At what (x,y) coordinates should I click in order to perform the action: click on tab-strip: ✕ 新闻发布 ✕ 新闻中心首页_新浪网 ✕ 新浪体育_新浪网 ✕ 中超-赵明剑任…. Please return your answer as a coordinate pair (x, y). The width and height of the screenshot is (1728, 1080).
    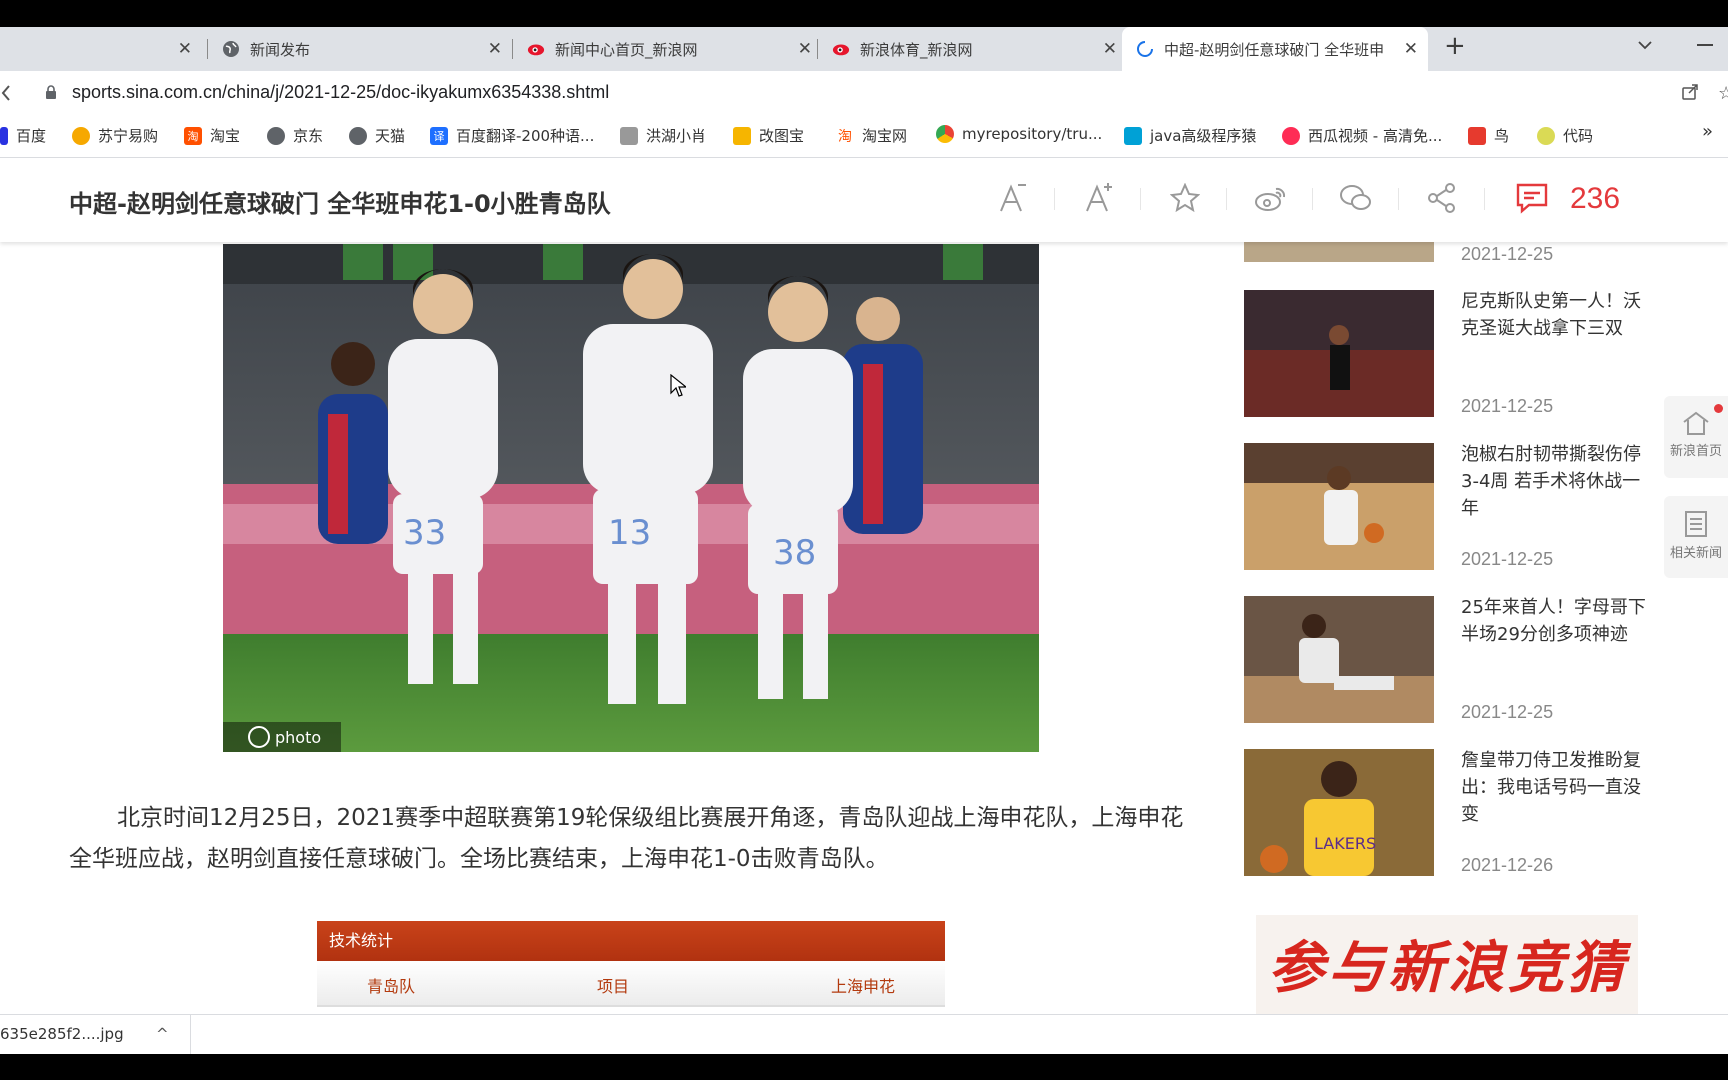
    Looking at the image, I should click on (864, 49).